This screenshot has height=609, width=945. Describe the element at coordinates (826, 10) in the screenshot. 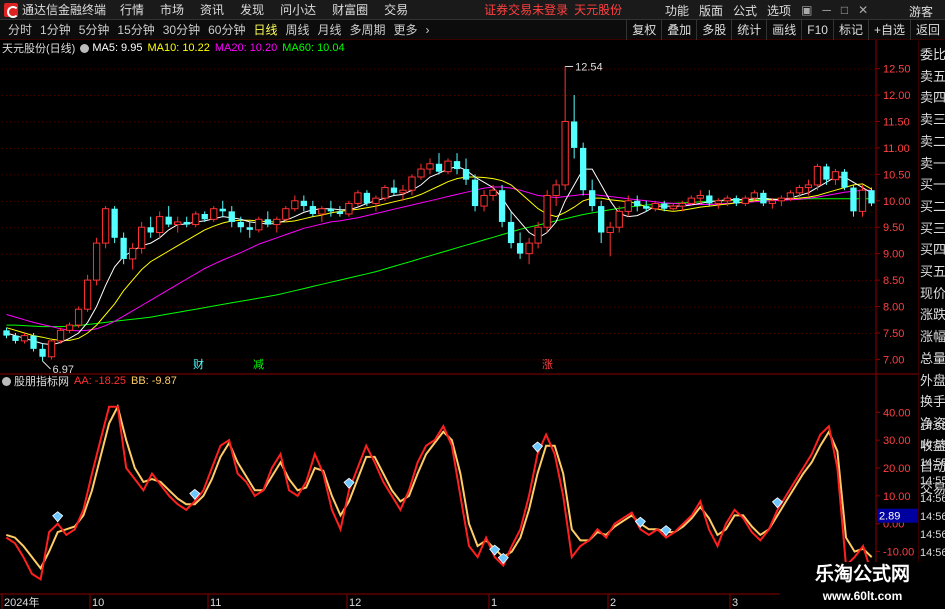

I see `minimize-icon: ─` at that location.